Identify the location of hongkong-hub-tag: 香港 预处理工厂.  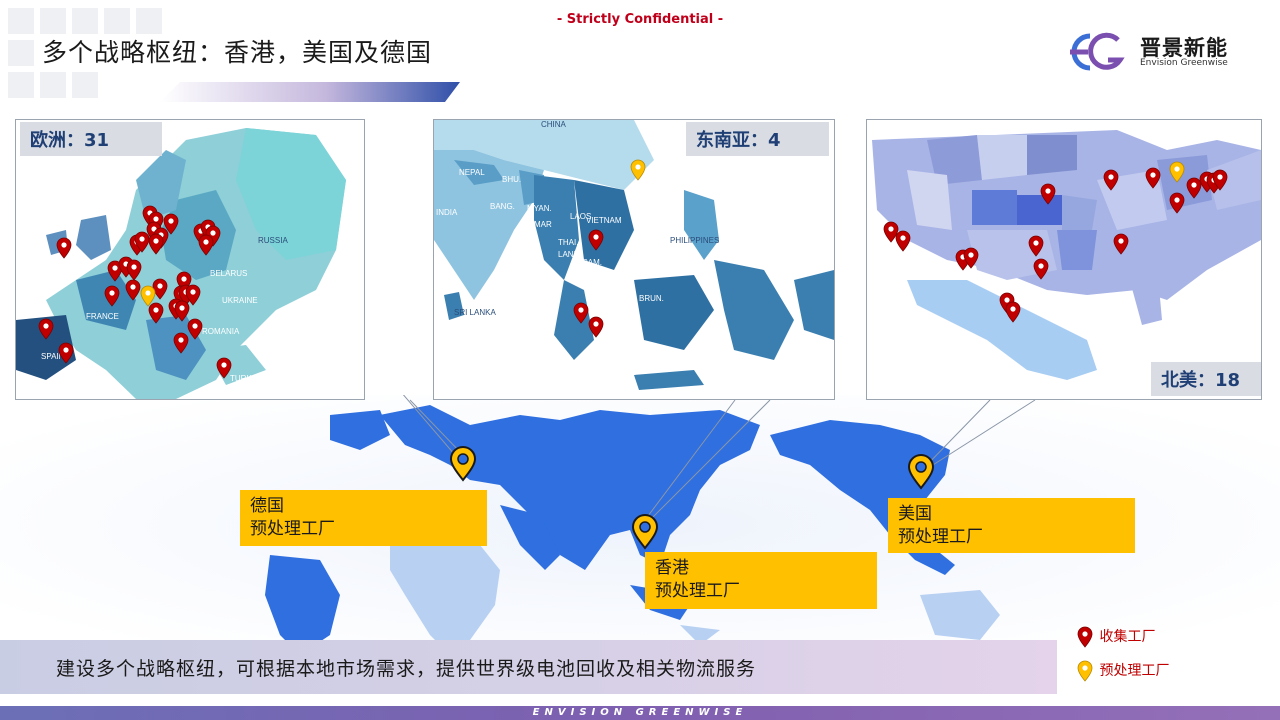
(761, 580).